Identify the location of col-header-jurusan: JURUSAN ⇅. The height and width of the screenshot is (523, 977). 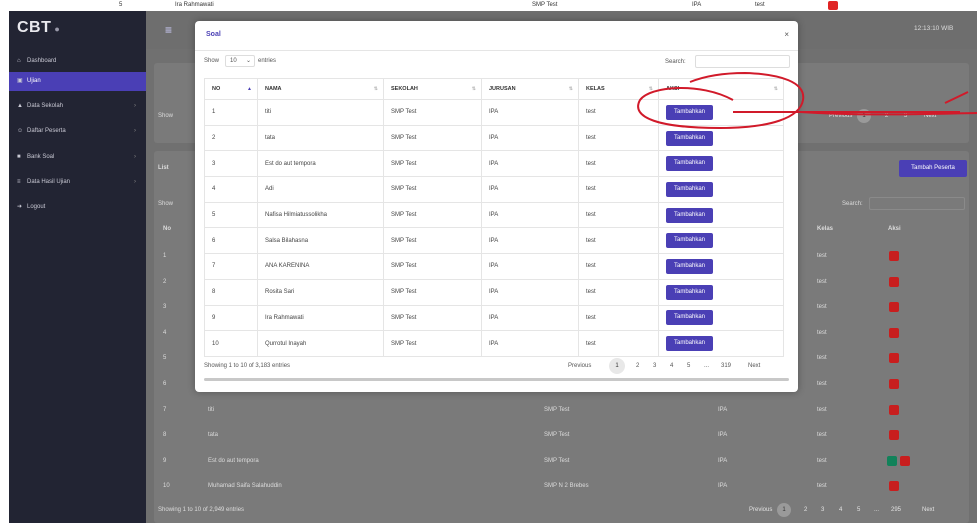
(530, 89).